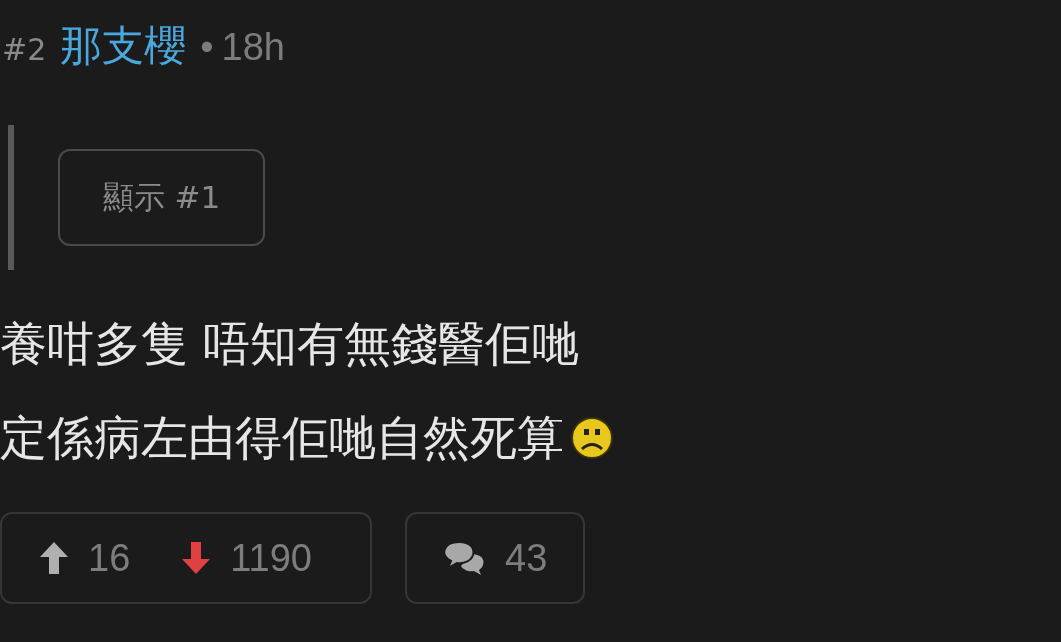  Describe the element at coordinates (123, 46) in the screenshot. I see `author-name: 那支櫻` at that location.